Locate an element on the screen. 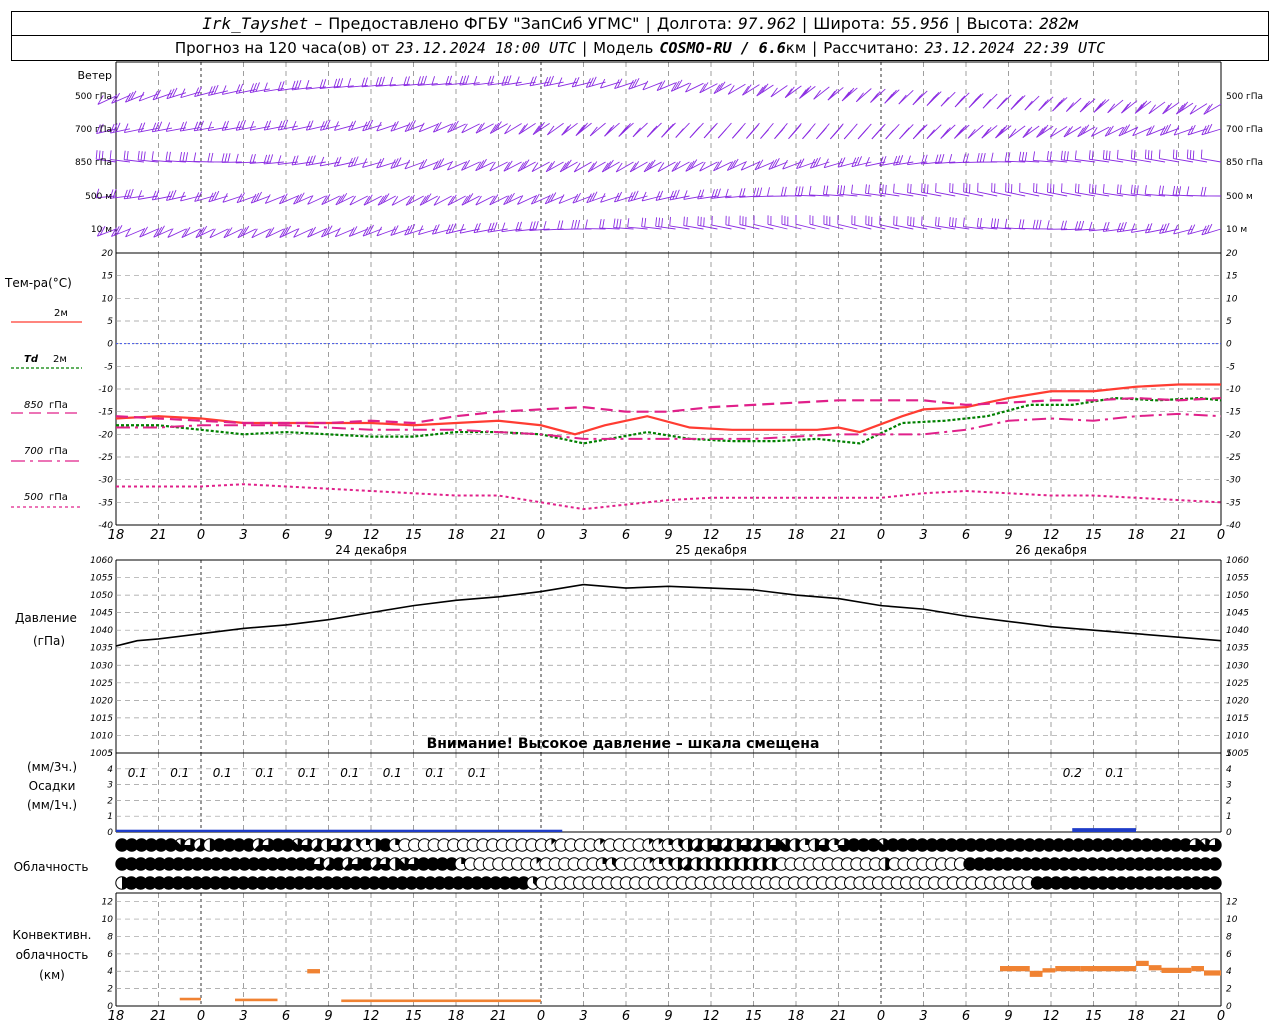 The width and height of the screenshot is (1280, 1024). y-tick-right-pres: 1015 is located at coordinates (1237, 719).